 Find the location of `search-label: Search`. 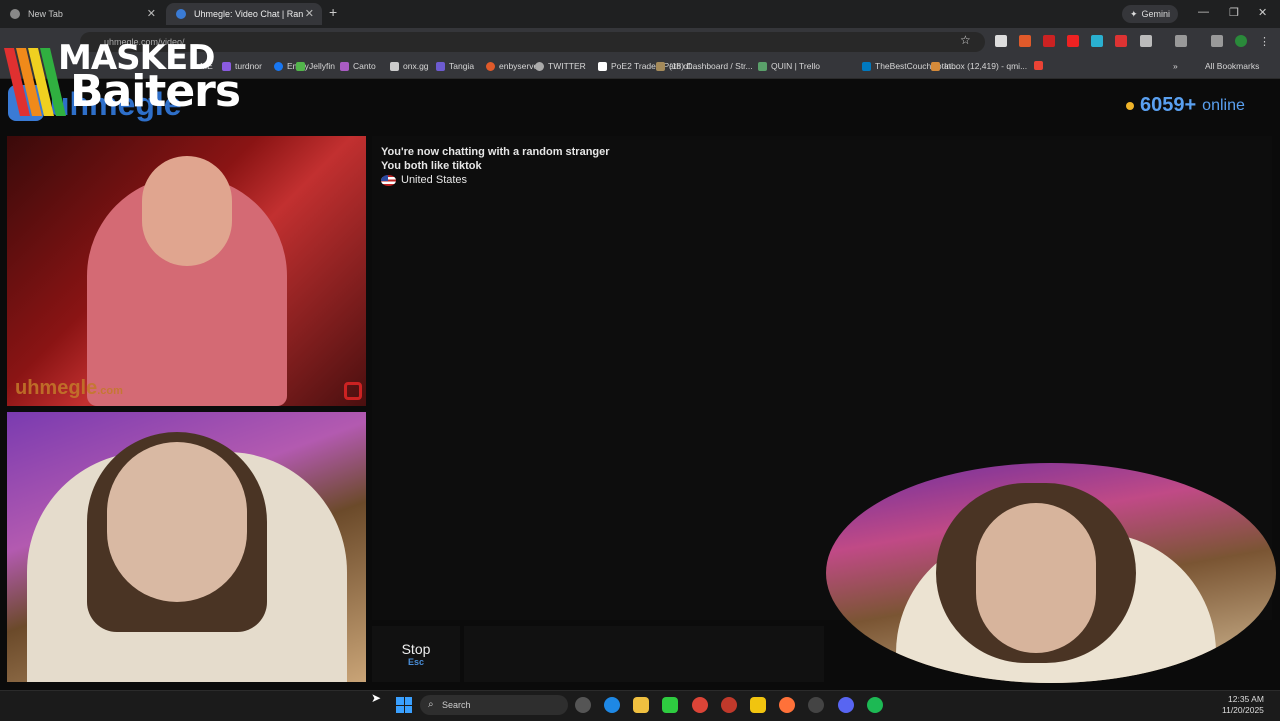

search-label: Search is located at coordinates (456, 705).